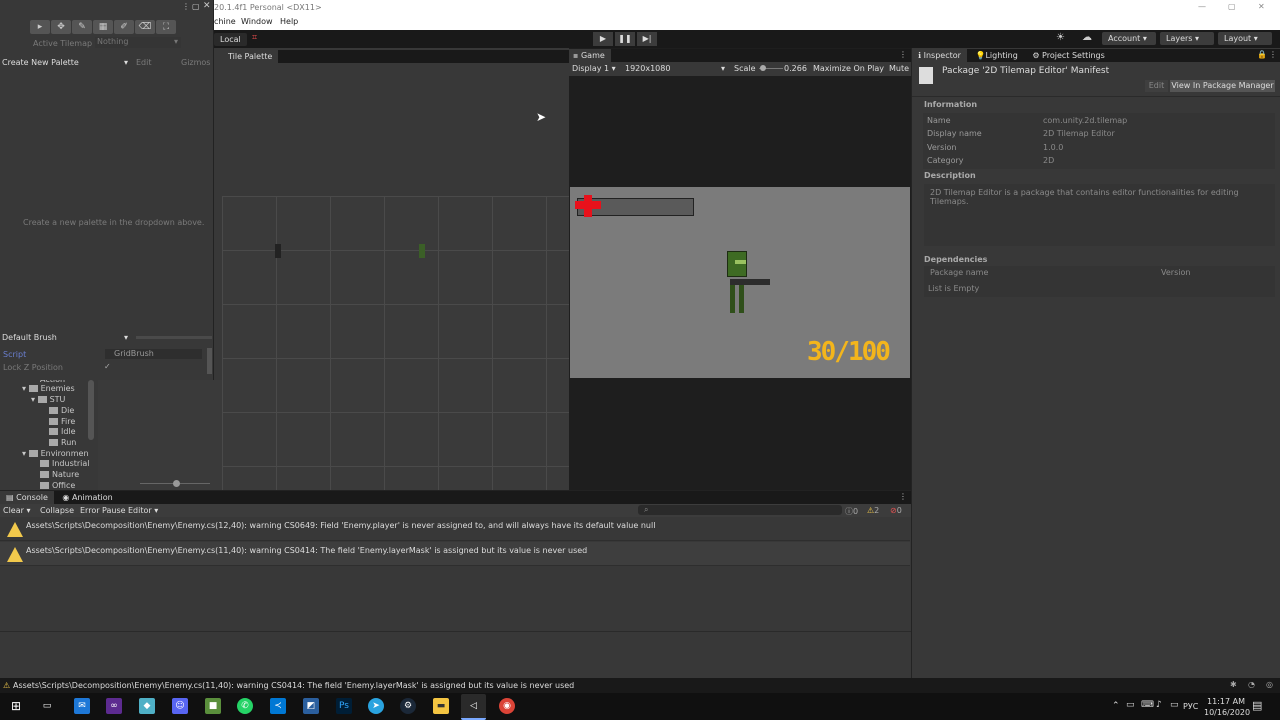 The image size is (1280, 720). I want to click on active-tilemap-dropdown: Nothing ▾, so click(138, 42).